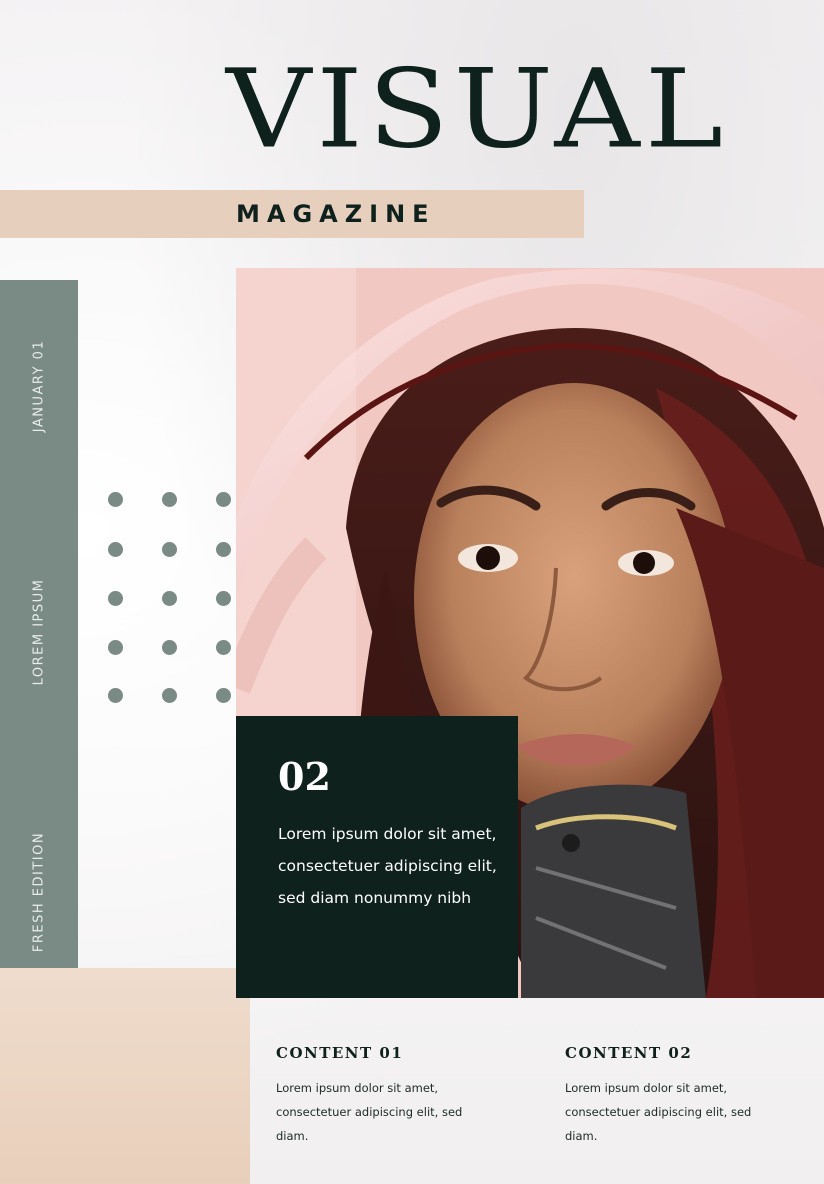 The image size is (824, 1184). What do you see at coordinates (477, 109) in the screenshot?
I see `masthead-title: VISUAL` at bounding box center [477, 109].